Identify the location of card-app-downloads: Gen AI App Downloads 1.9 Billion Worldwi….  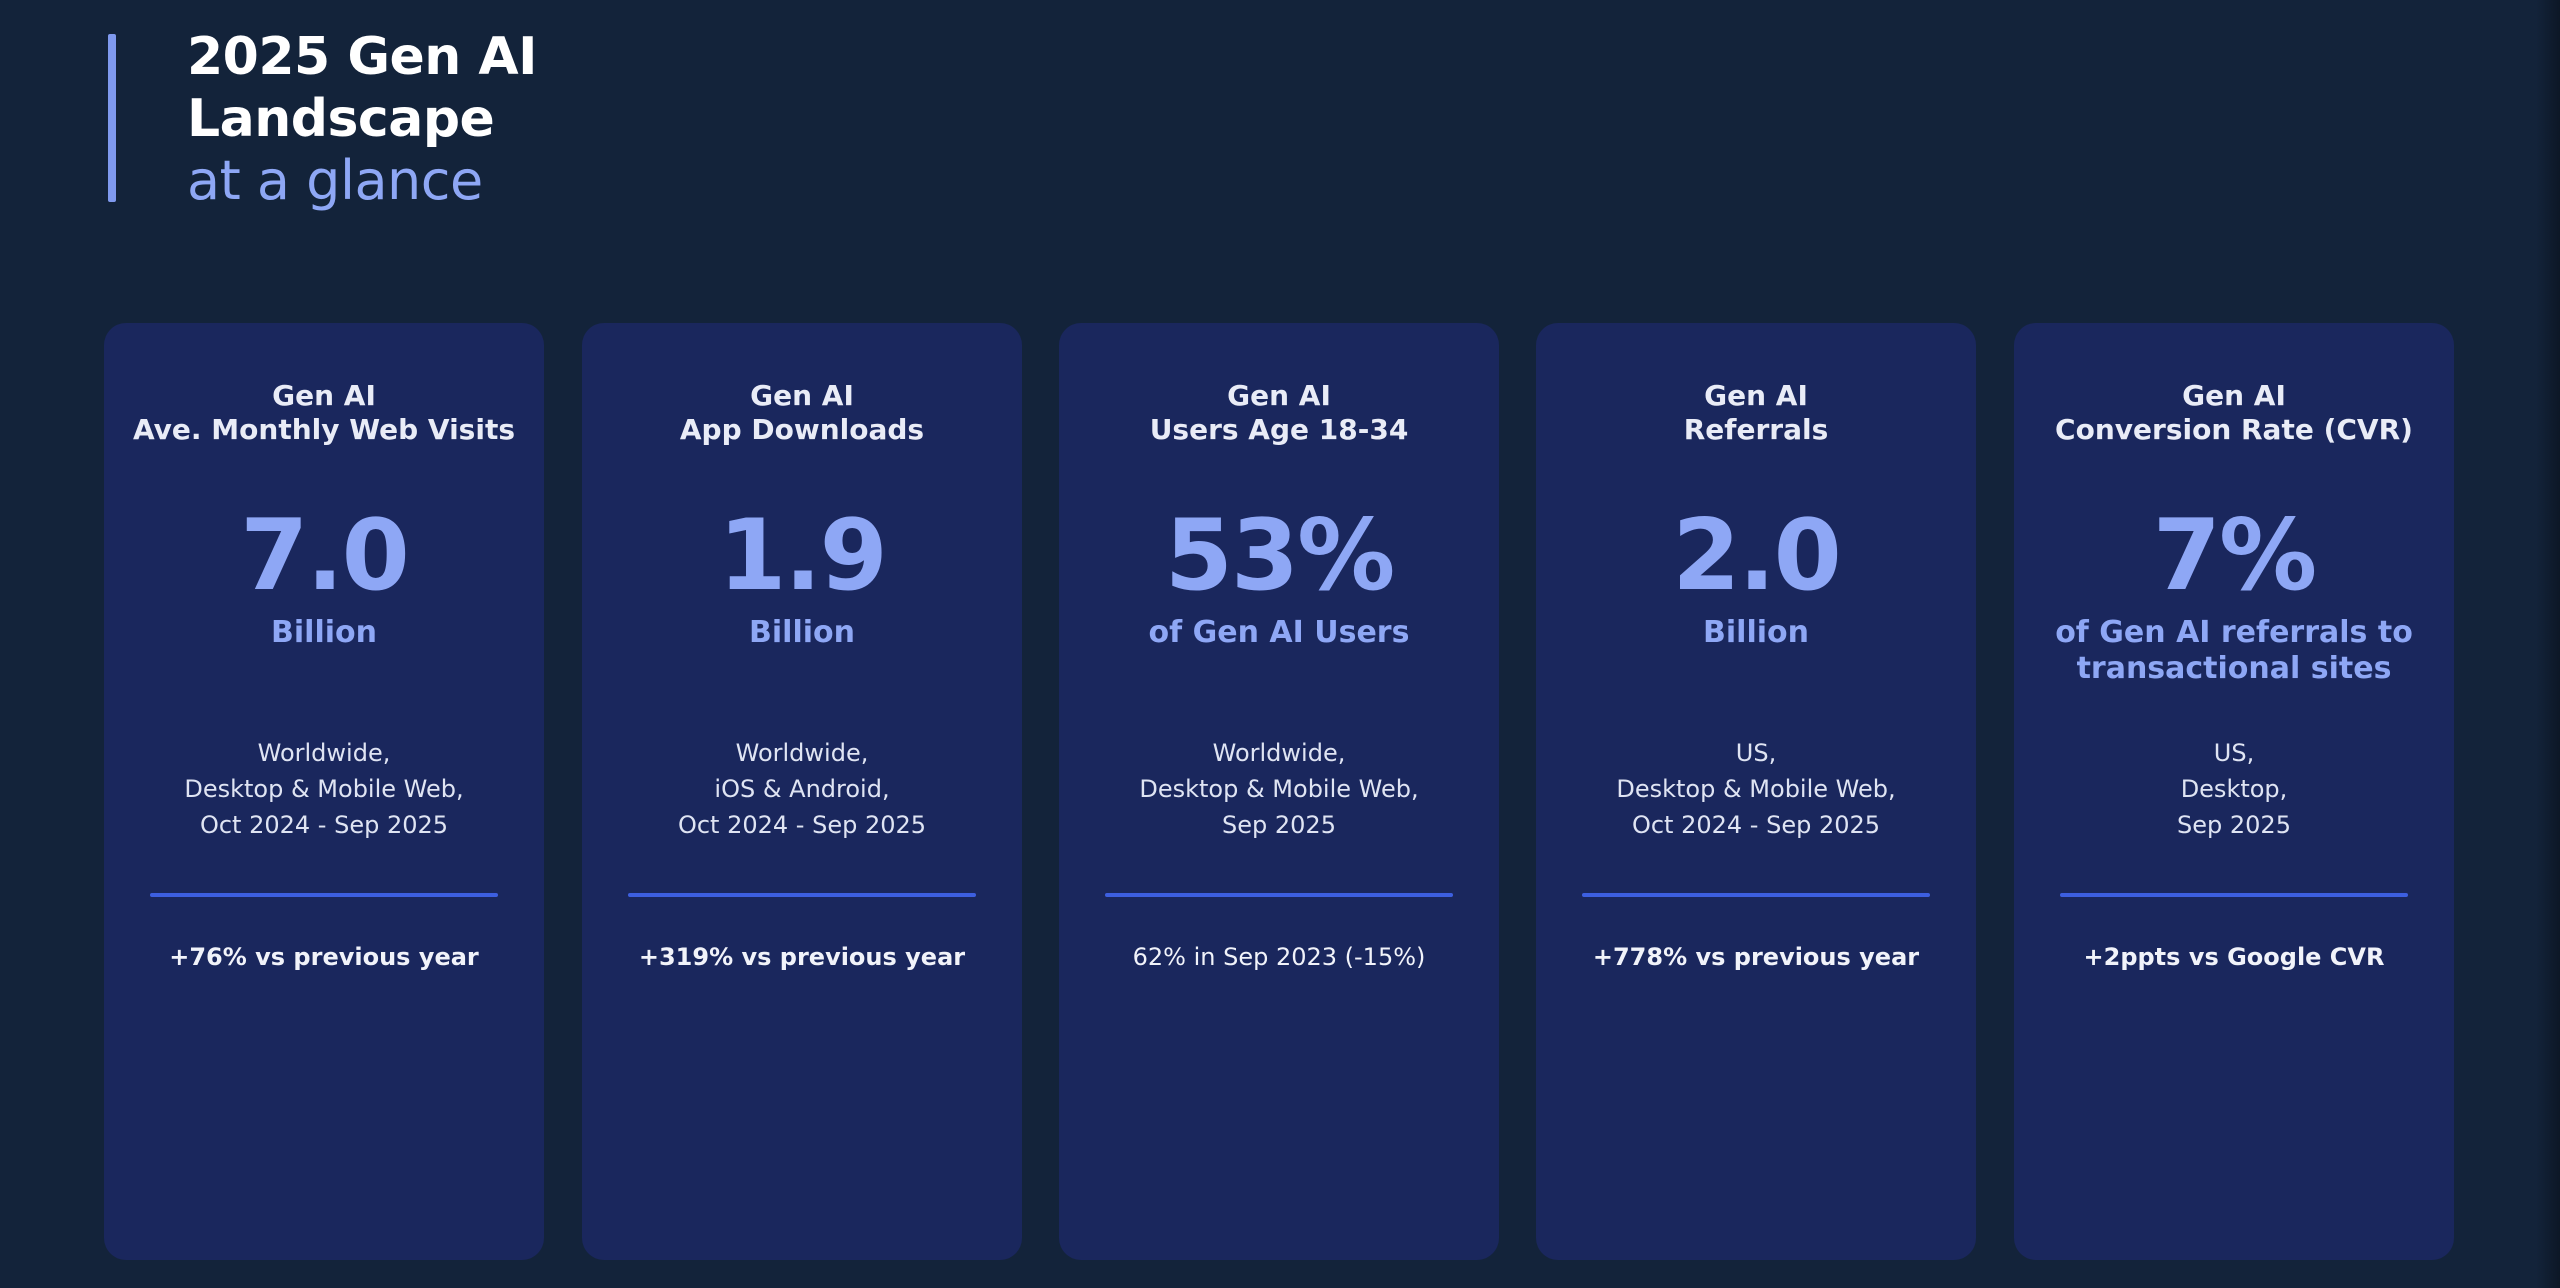
(802, 791).